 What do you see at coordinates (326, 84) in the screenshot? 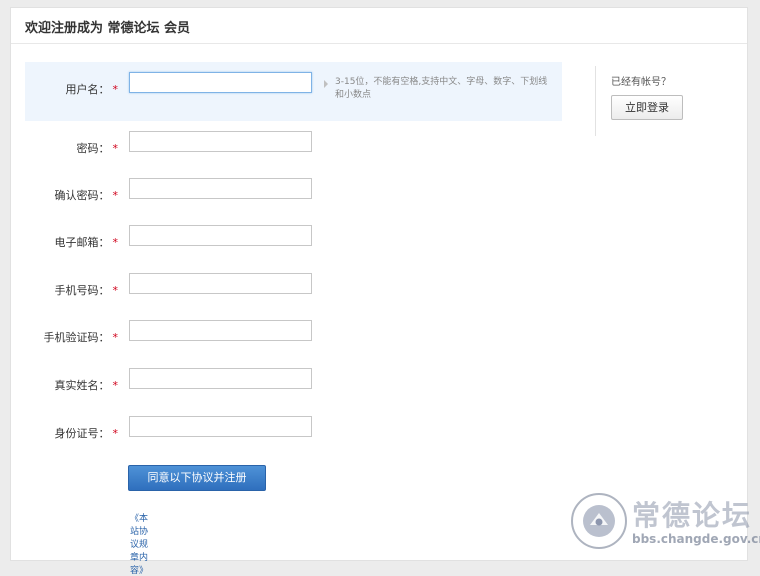
I see `hint-arrow-icon` at bounding box center [326, 84].